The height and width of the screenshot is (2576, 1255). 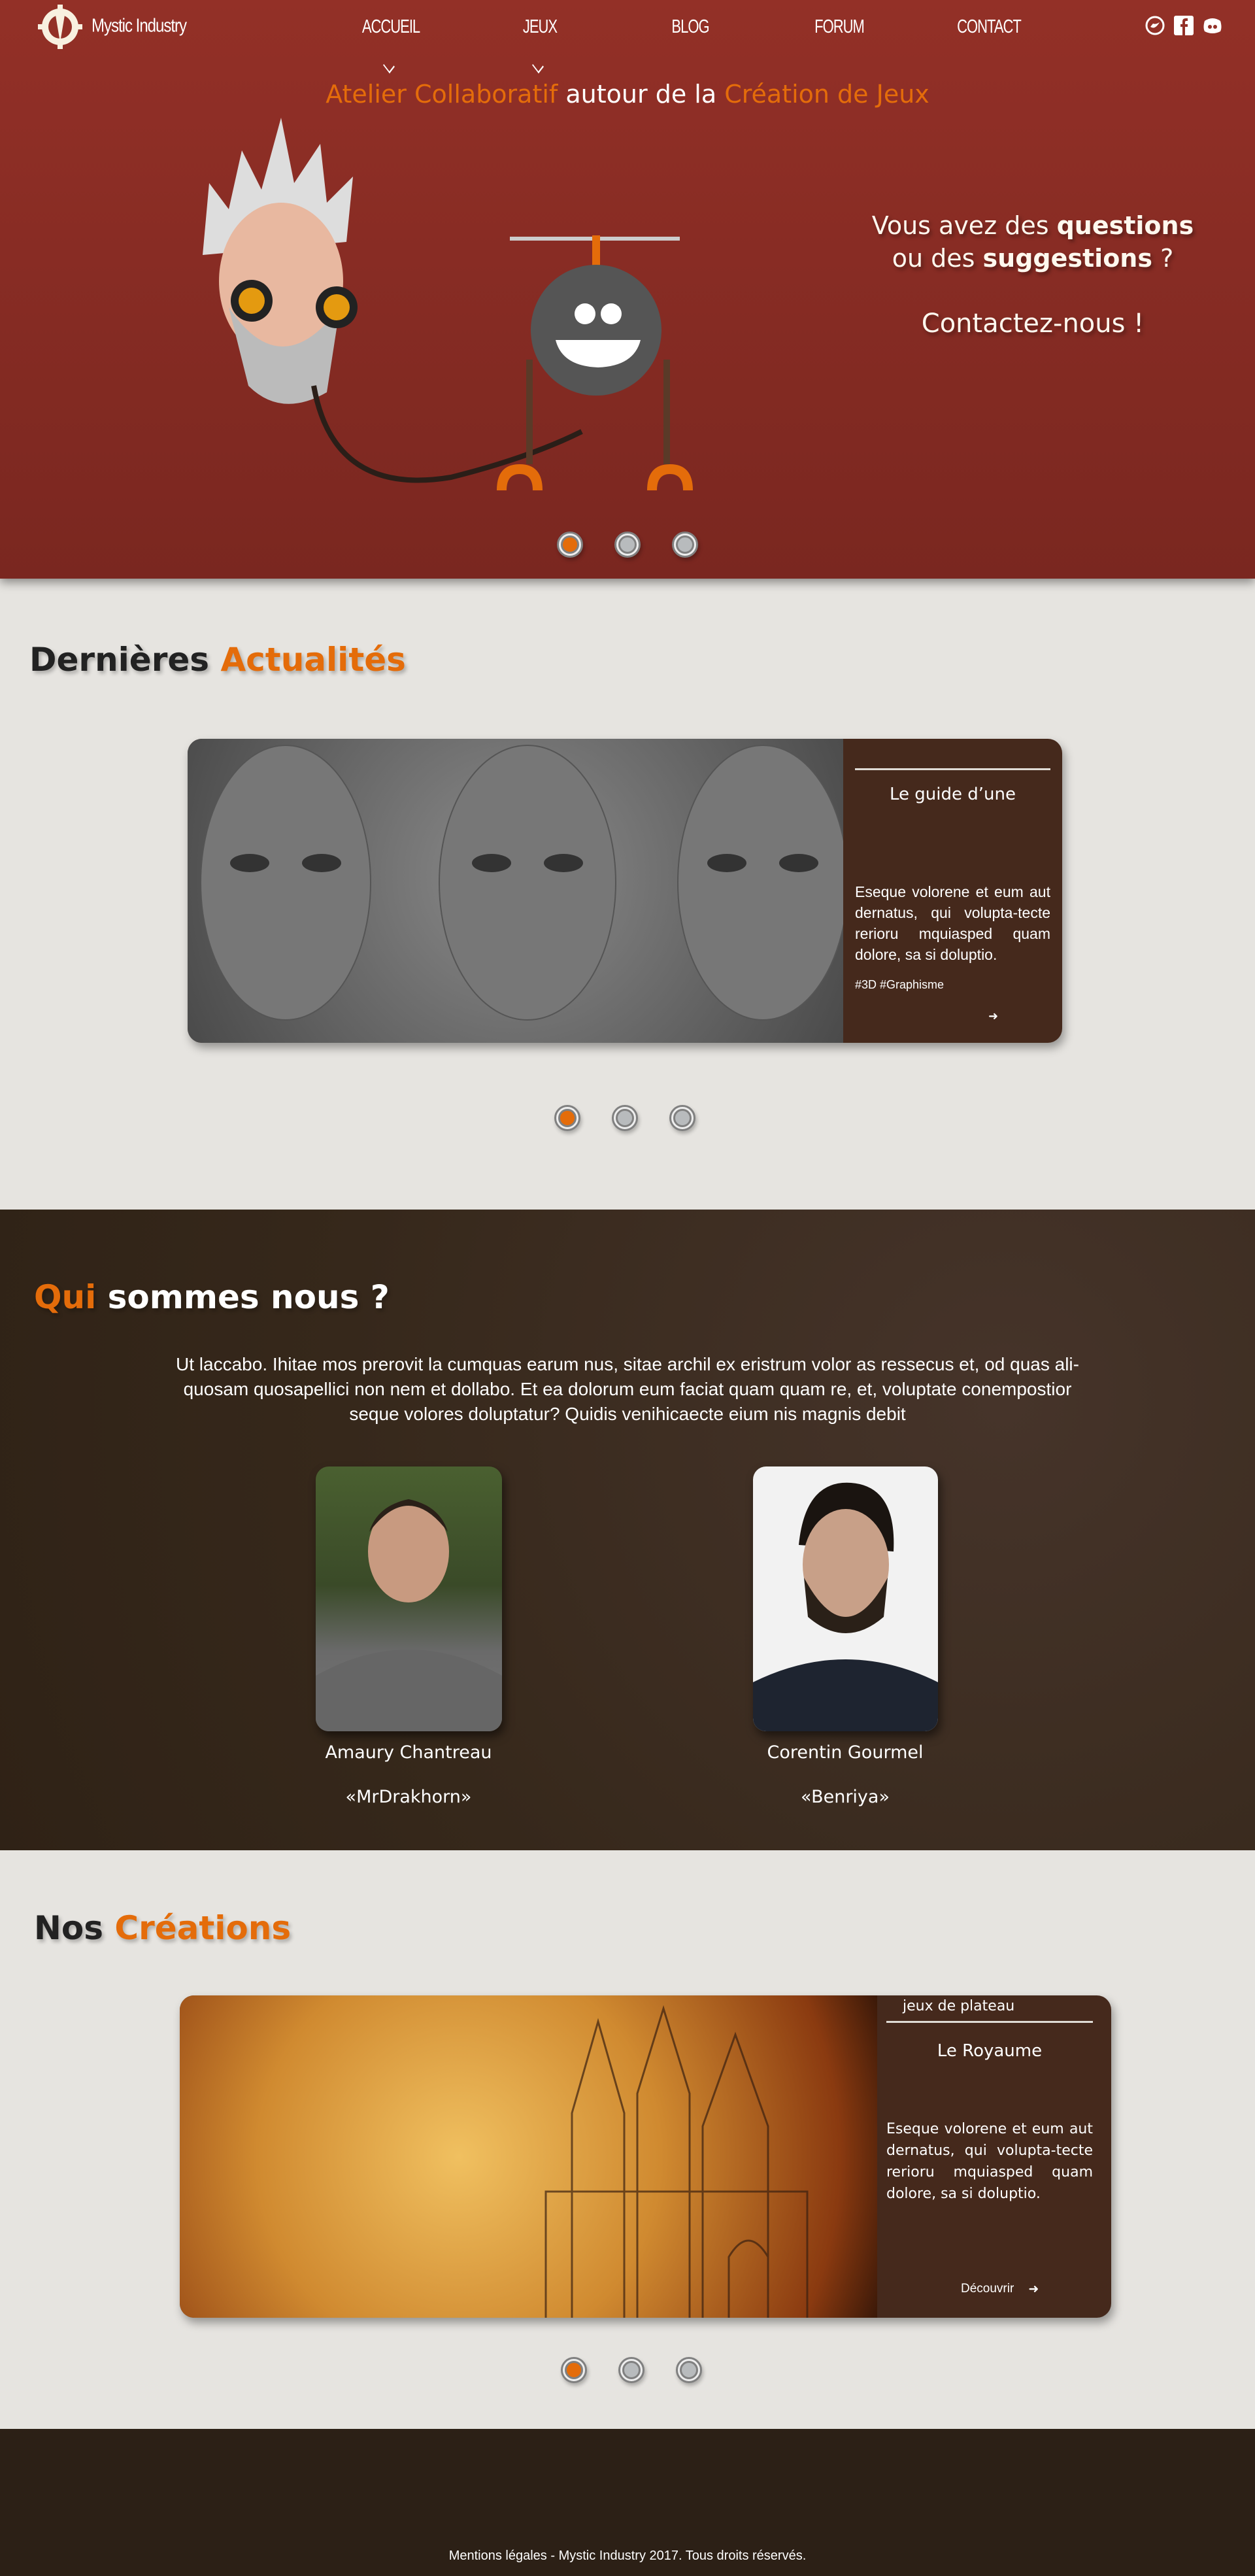 I want to click on nav-jeux: Jeux, so click(x=540, y=45).